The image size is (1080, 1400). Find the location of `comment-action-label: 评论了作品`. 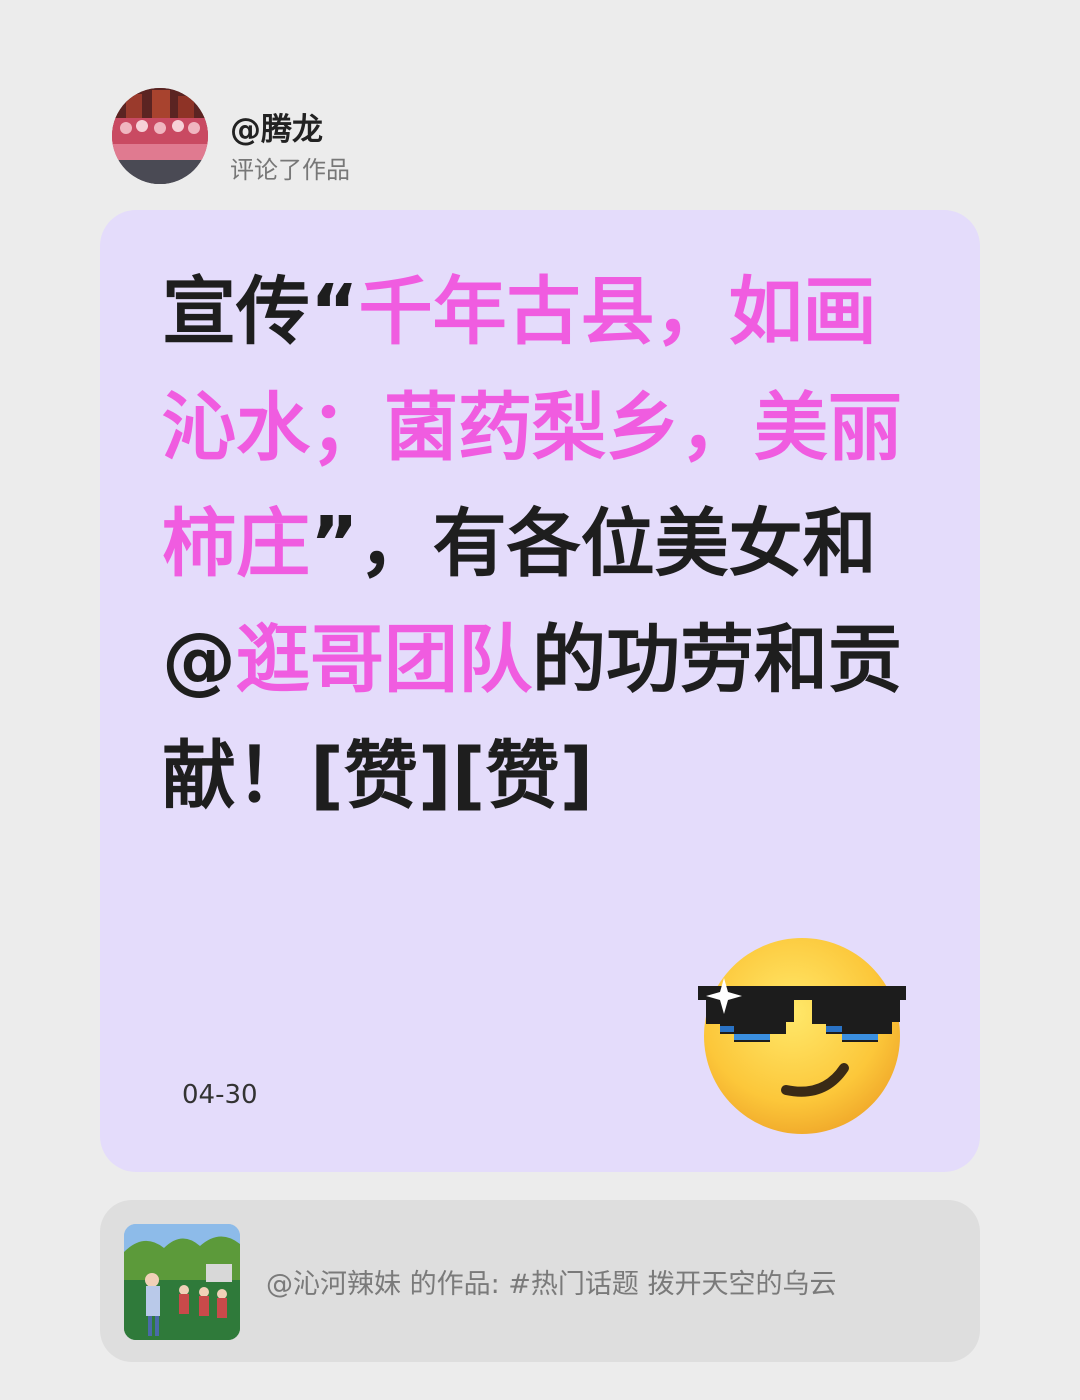

comment-action-label: 评论了作品 is located at coordinates (290, 170).